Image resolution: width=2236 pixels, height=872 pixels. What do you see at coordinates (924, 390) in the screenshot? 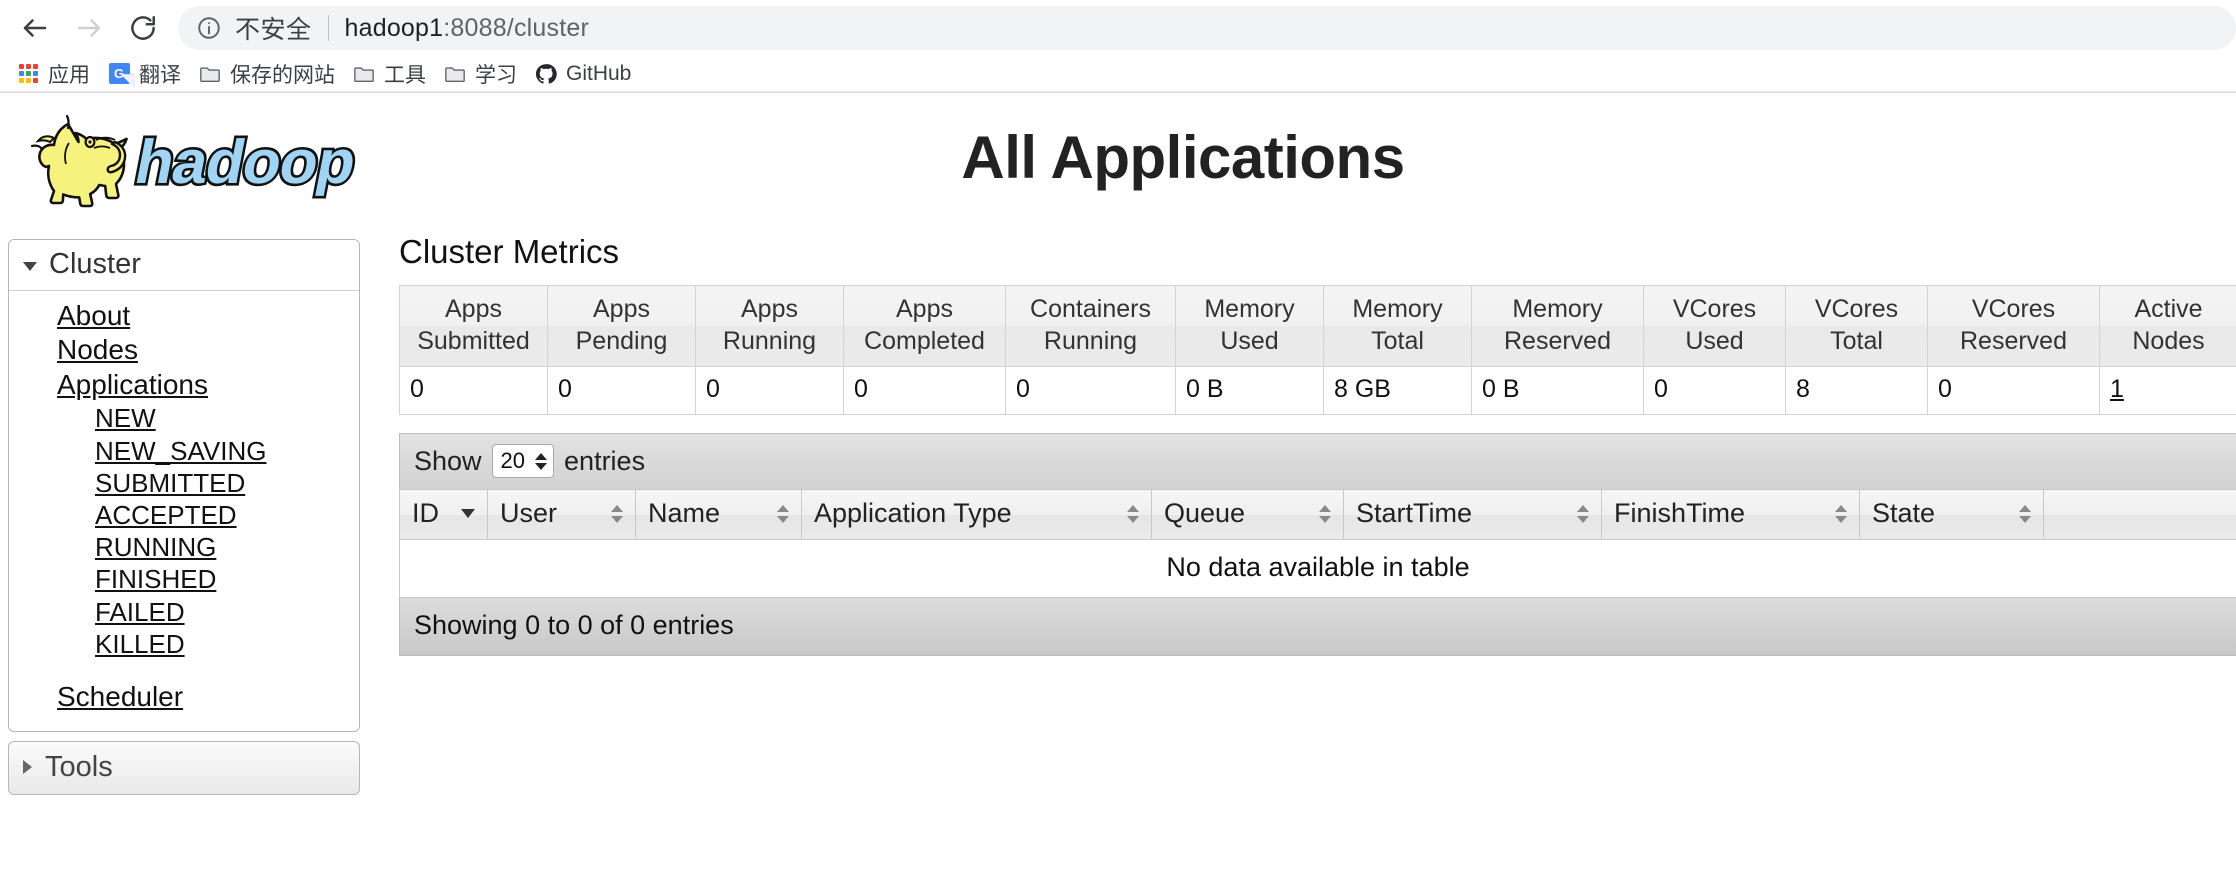
I see `metrics-value-apps-completed: 0` at bounding box center [924, 390].